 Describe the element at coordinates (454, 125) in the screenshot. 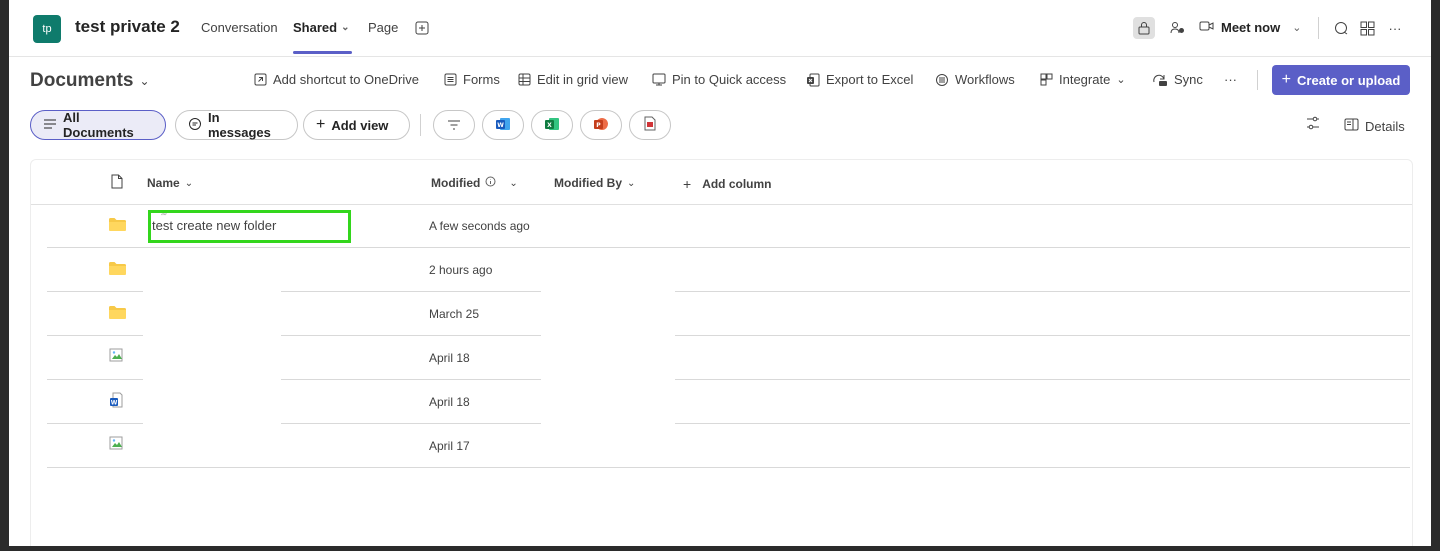

I see `filter-button` at that location.